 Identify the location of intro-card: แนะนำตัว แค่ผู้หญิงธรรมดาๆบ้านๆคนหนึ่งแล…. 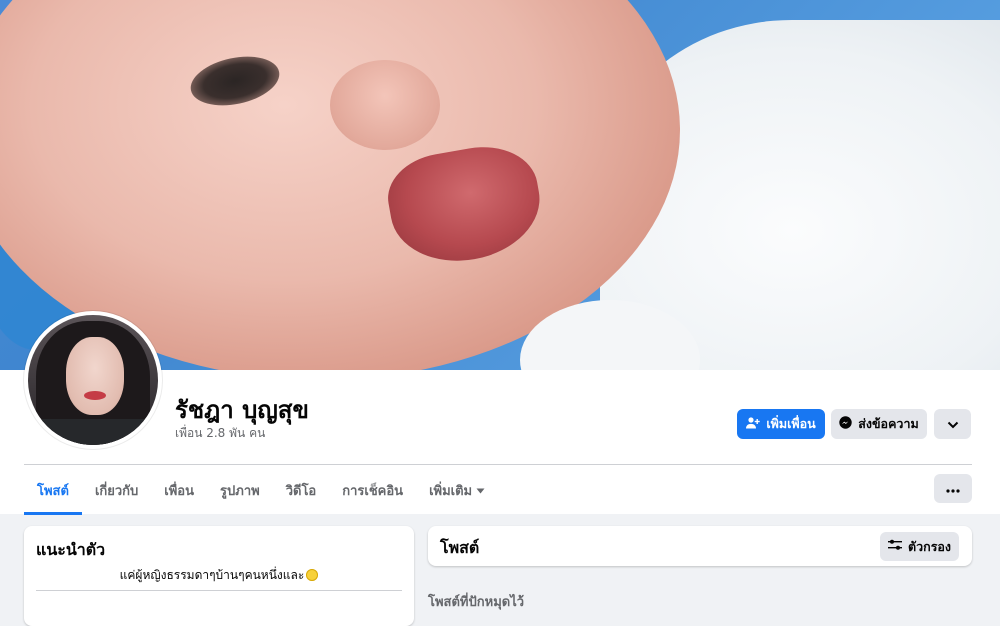
(219, 576).